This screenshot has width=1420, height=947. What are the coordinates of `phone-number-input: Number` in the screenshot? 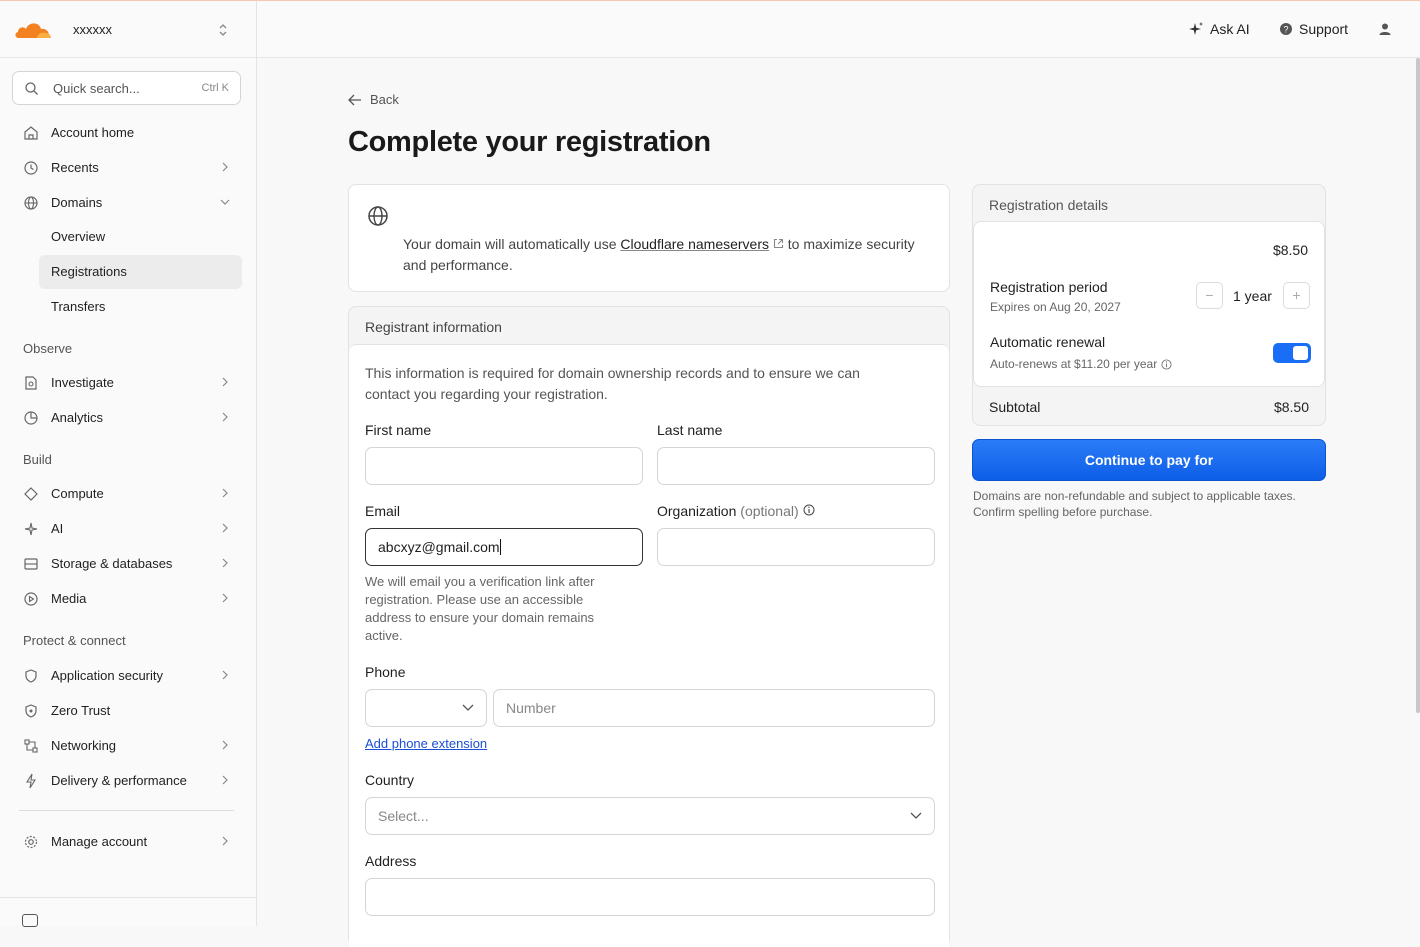 It's located at (714, 708).